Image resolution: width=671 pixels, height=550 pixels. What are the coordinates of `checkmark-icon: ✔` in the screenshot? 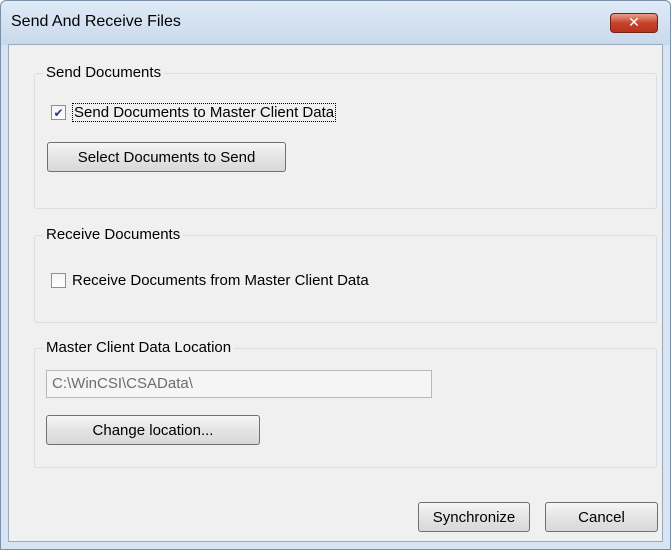 It's located at (58, 112).